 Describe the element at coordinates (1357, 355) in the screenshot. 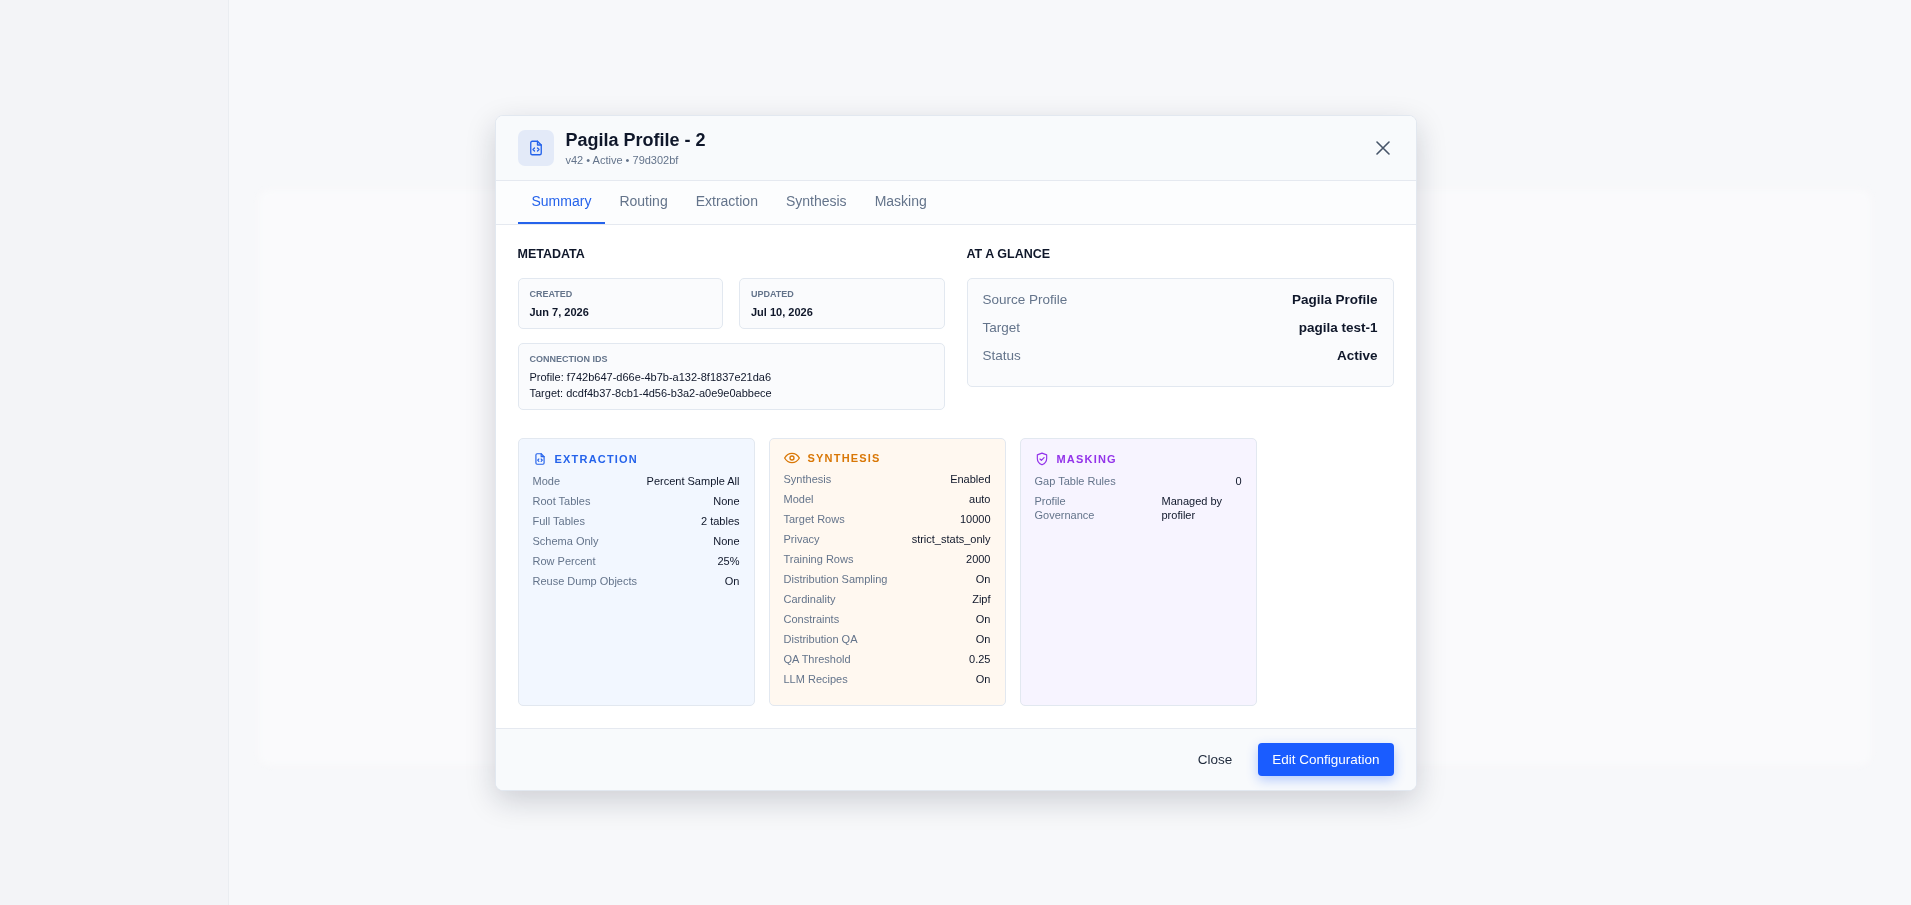

I see `summary-value: Active` at that location.